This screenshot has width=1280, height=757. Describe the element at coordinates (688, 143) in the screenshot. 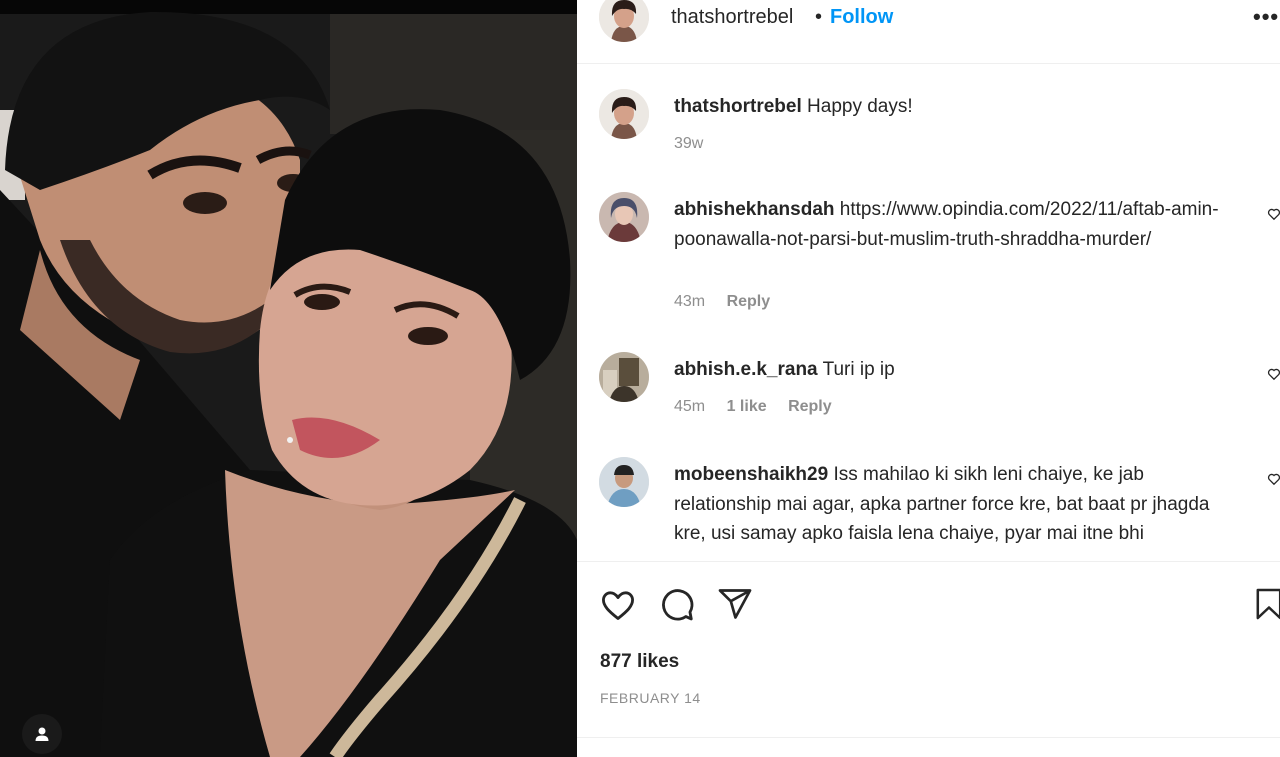

I see `caption-time: 39w` at that location.